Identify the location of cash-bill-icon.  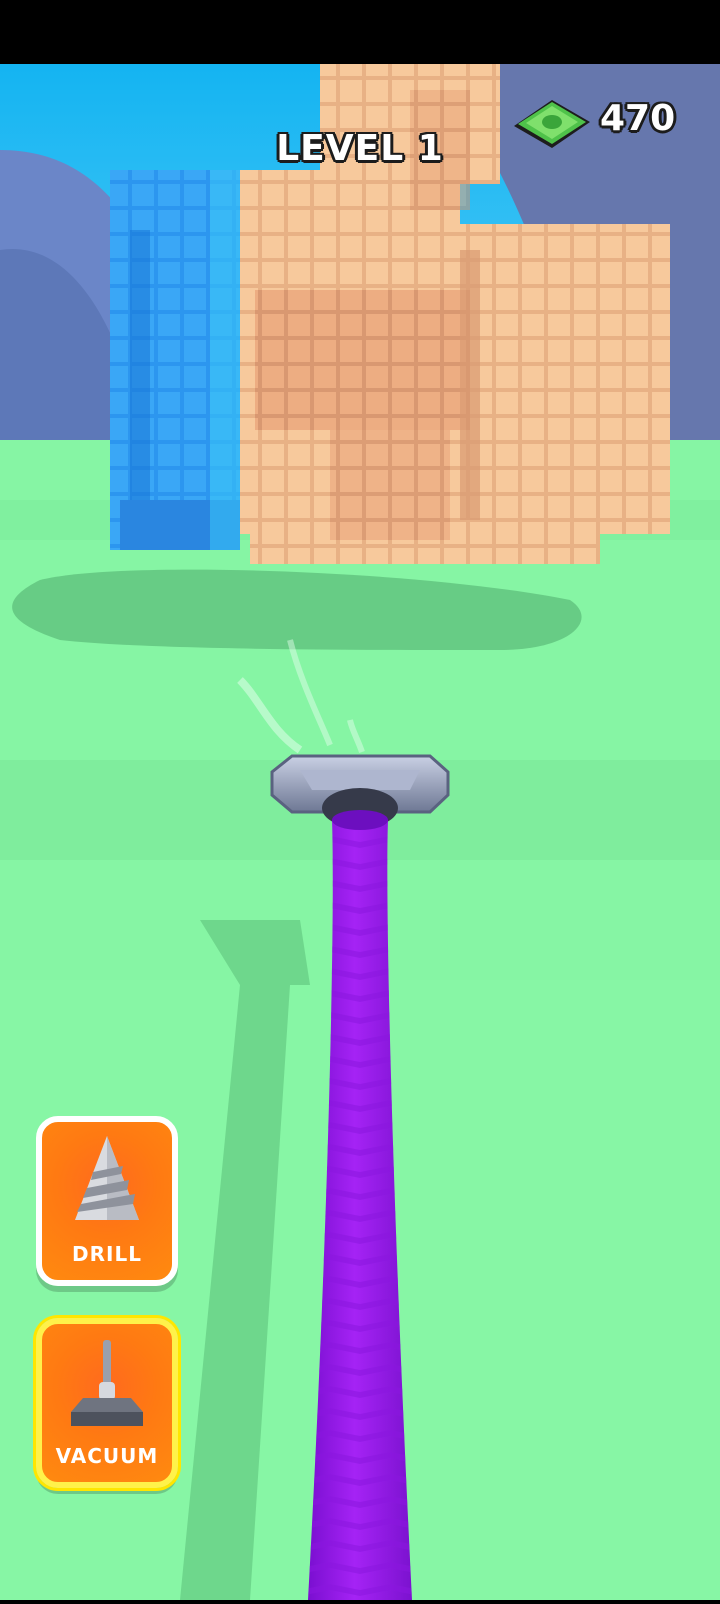
(552, 124).